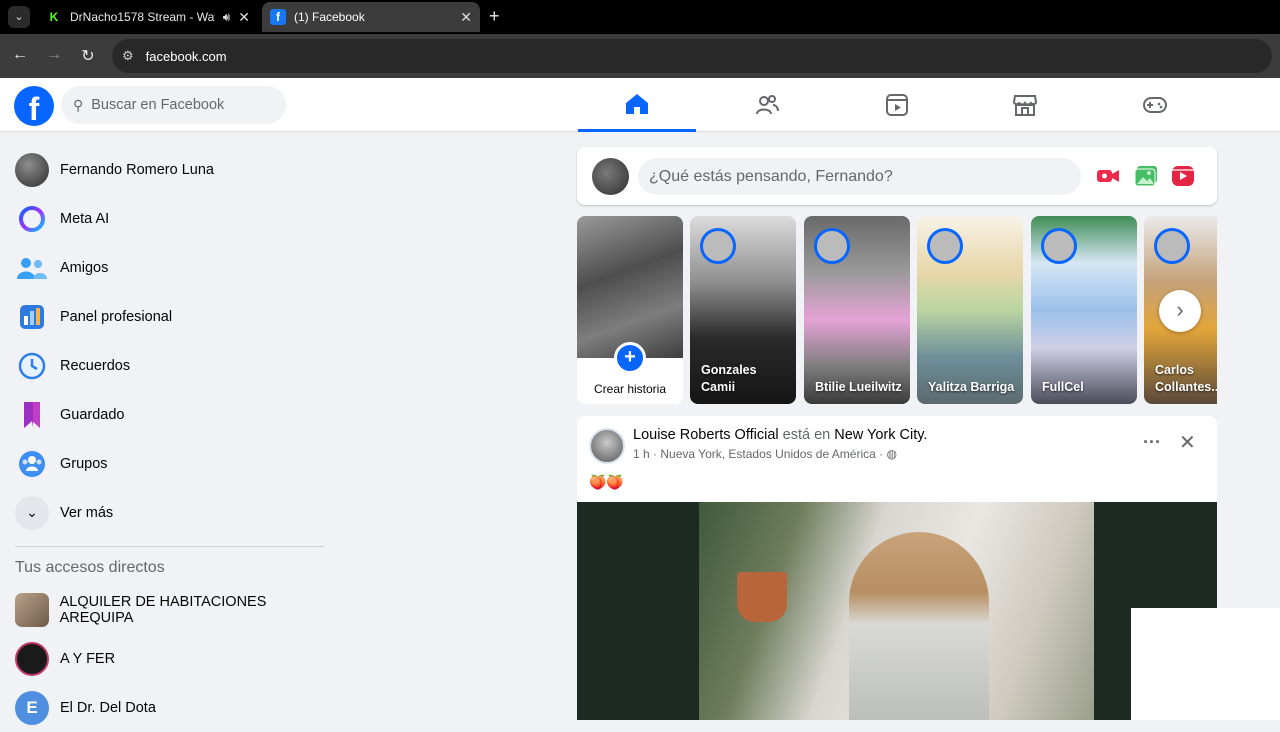 This screenshot has height=732, width=1280. I want to click on search-input: ⚲ Buscar en Facebook, so click(173, 105).